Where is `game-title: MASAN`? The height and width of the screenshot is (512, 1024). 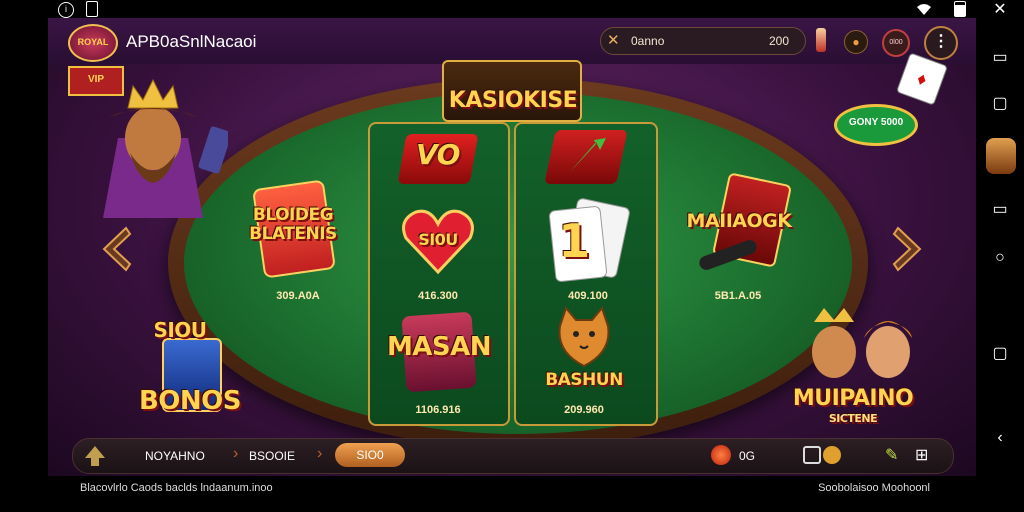 game-title: MASAN is located at coordinates (439, 347).